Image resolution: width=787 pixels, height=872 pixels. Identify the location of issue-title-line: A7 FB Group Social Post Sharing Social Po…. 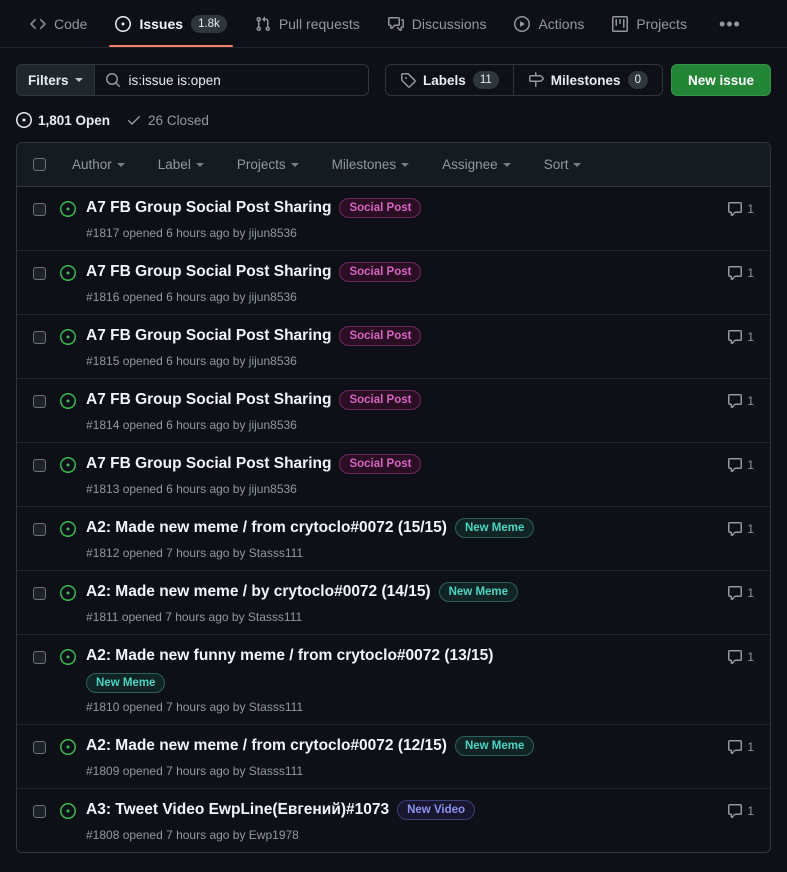
(401, 336).